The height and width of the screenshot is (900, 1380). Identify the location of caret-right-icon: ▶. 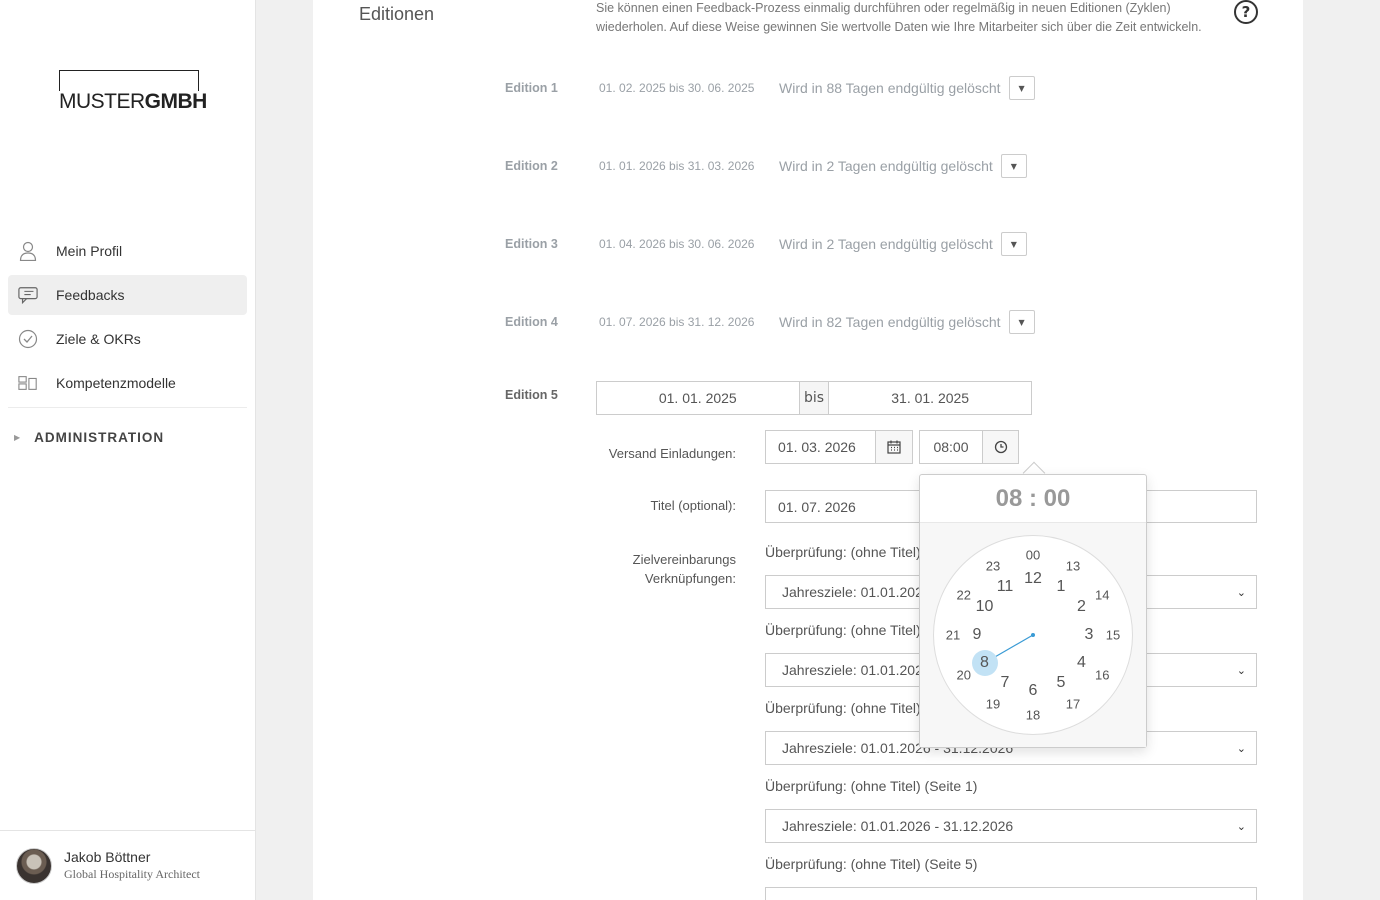
(17, 437).